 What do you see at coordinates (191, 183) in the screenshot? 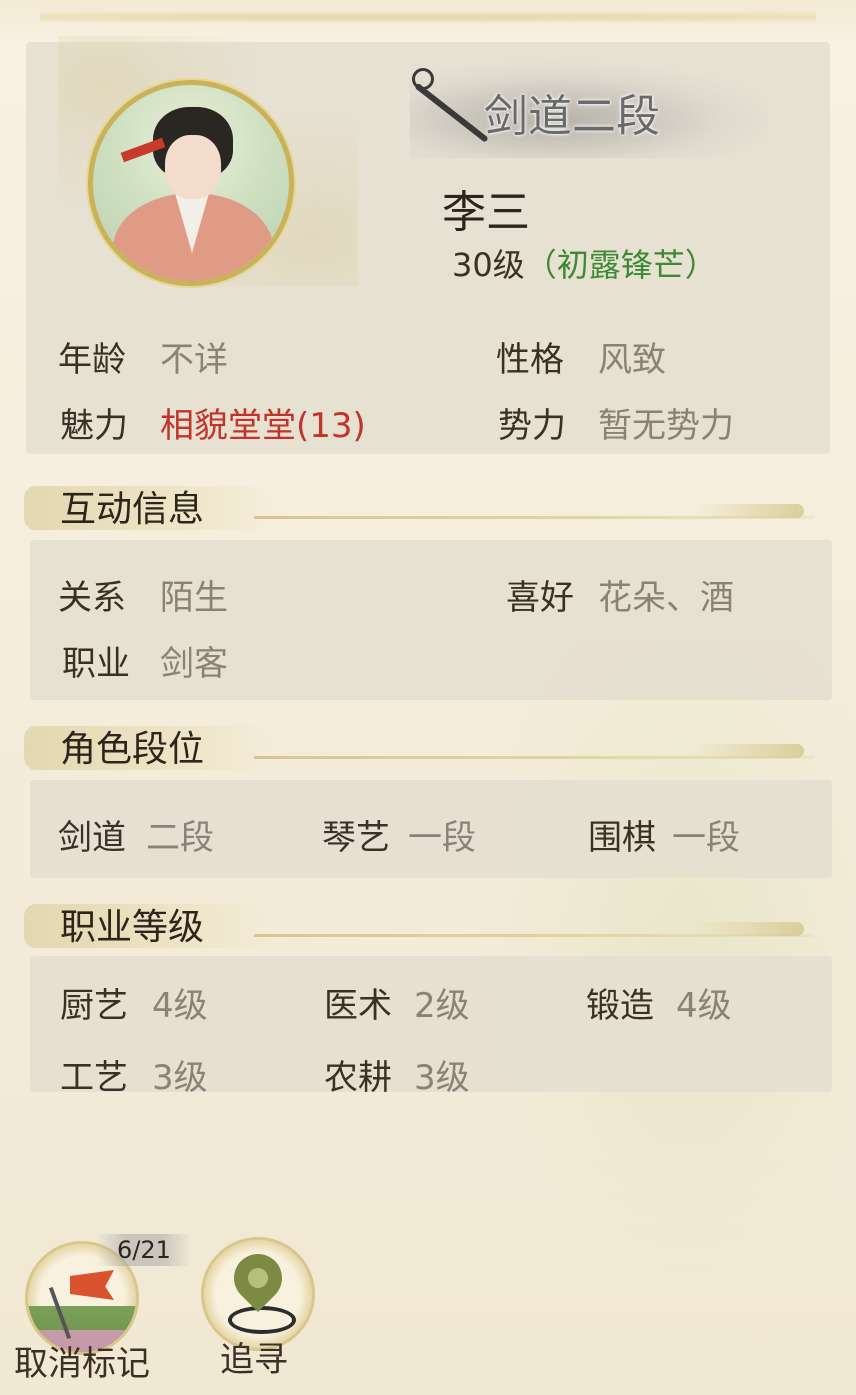
I see `avatar` at bounding box center [191, 183].